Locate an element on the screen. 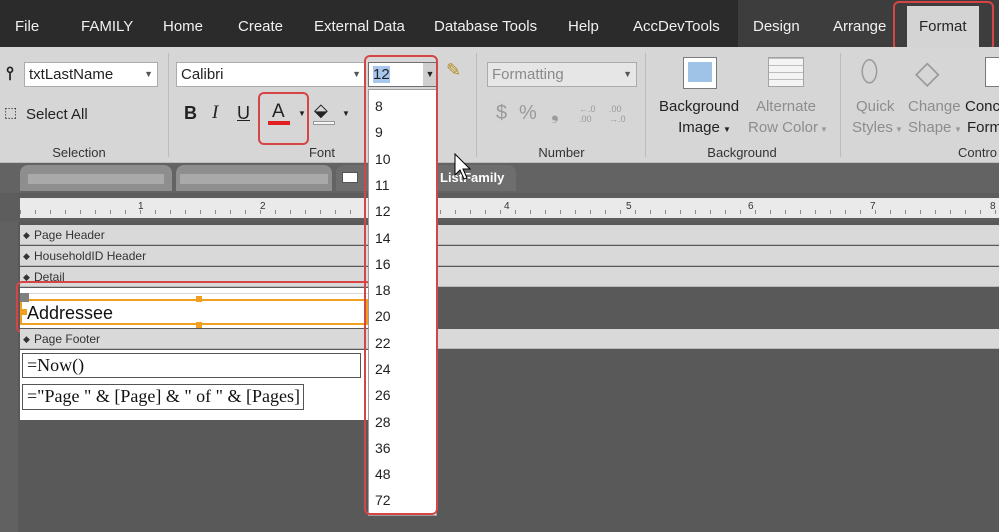 This screenshot has height=532, width=999. tab-file: File is located at coordinates (27, 23).